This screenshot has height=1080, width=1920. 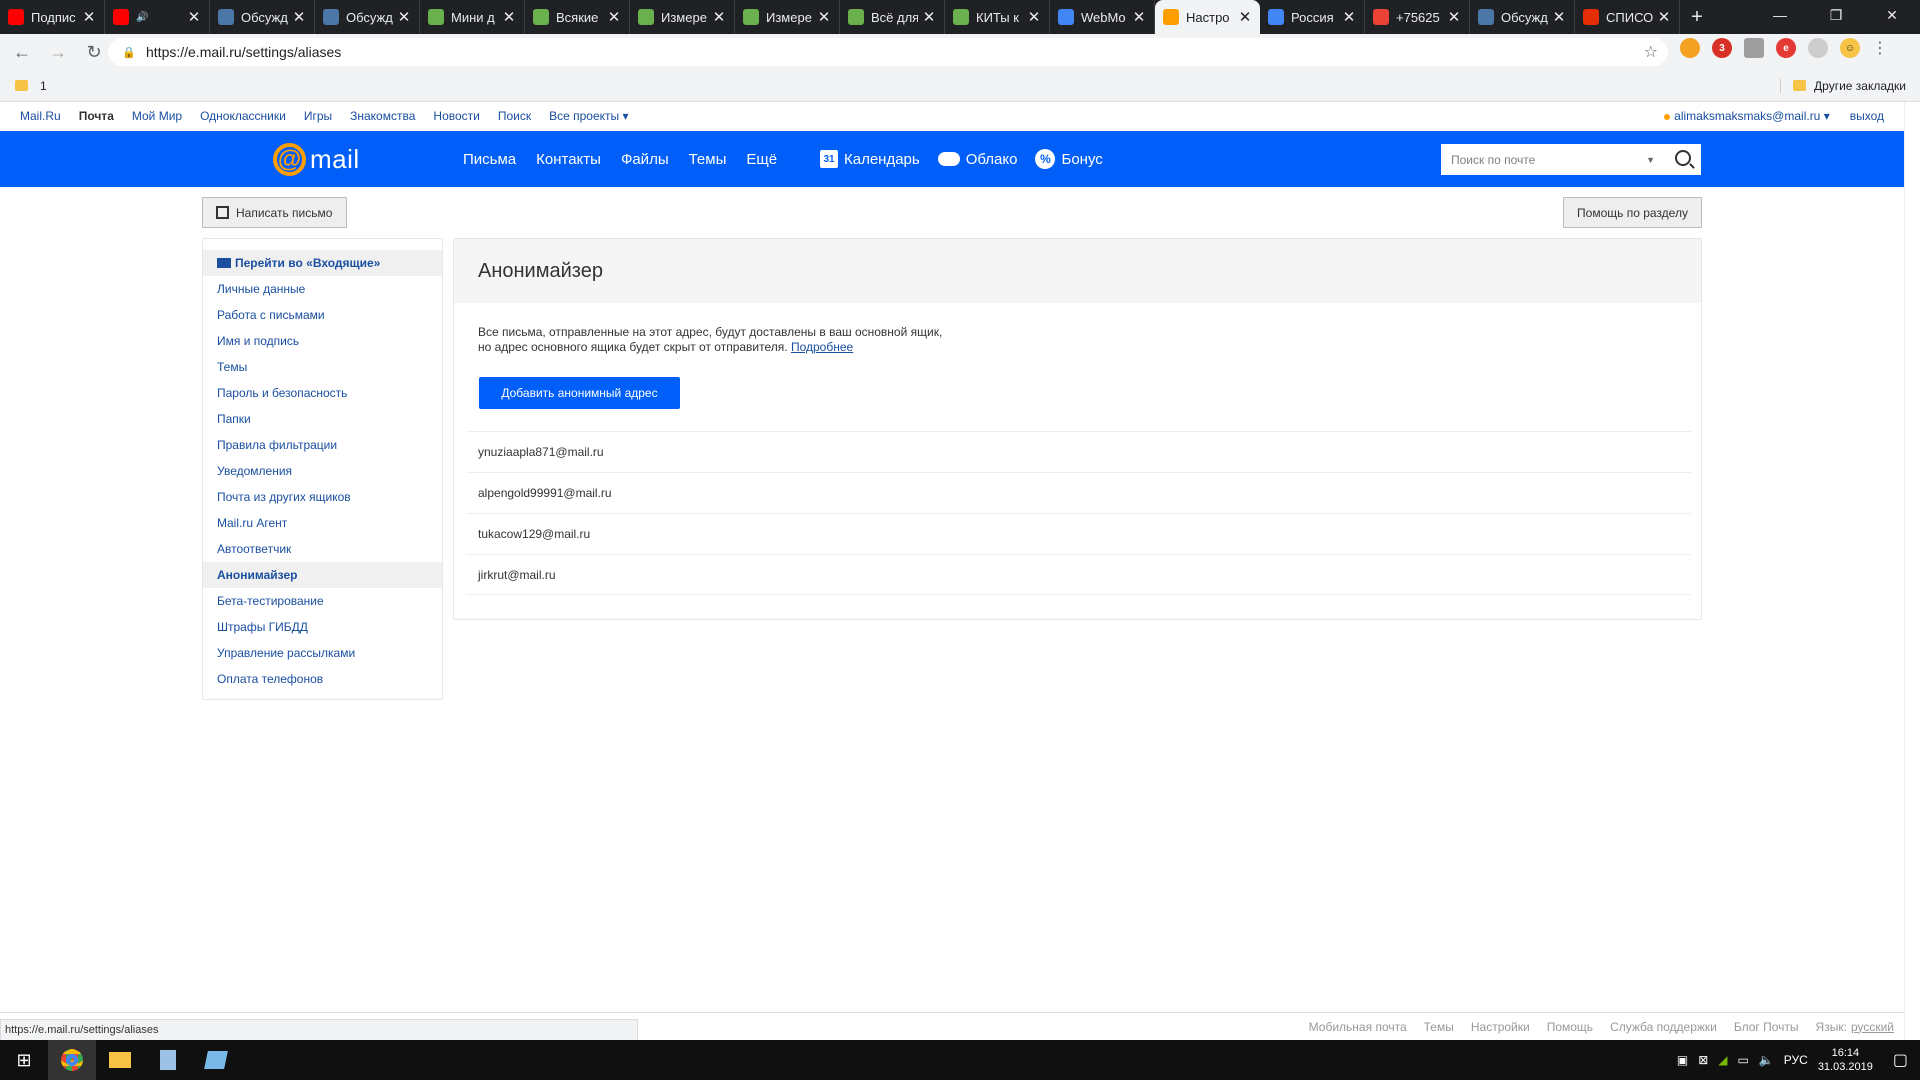 I want to click on file-explorer-icon, so click(x=120, y=1060).